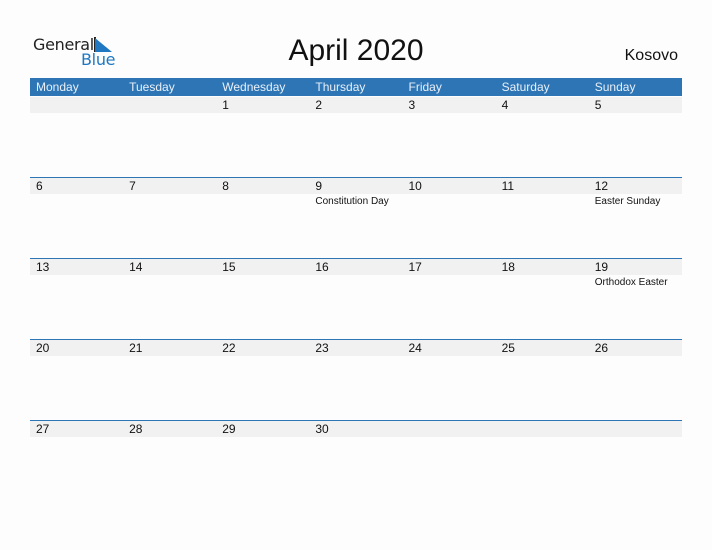  I want to click on holiday-label: Constitution Day, so click(352, 201).